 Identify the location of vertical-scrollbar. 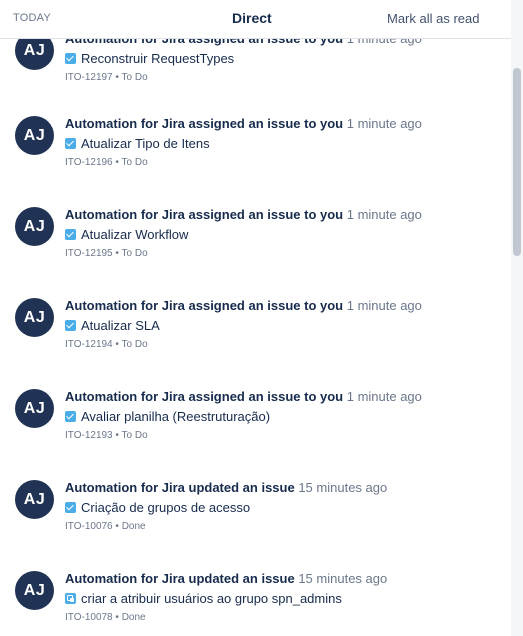
(517, 318).